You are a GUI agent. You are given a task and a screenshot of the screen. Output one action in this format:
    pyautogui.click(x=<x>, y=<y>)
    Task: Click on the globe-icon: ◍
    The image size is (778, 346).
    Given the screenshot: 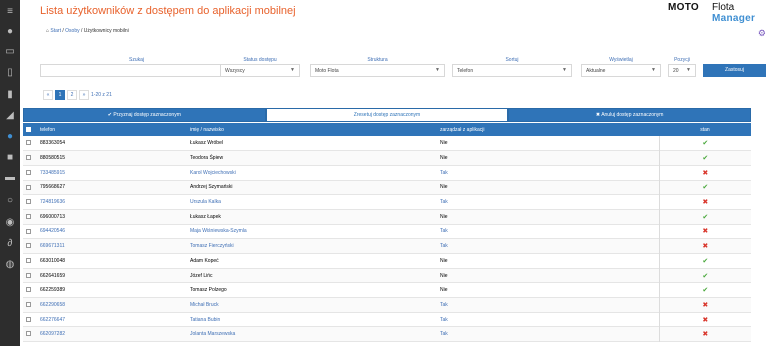 What is the action you would take?
    pyautogui.click(x=10, y=265)
    